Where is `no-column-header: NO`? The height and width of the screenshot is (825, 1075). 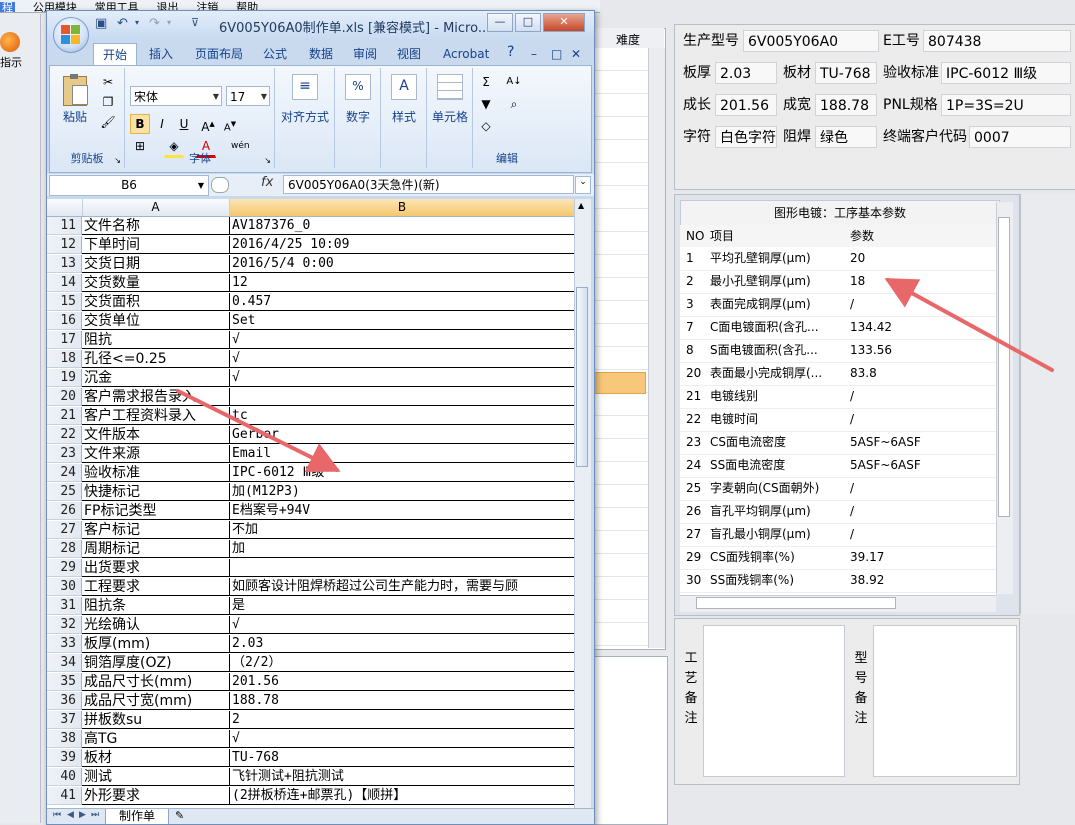 no-column-header: NO is located at coordinates (695, 236).